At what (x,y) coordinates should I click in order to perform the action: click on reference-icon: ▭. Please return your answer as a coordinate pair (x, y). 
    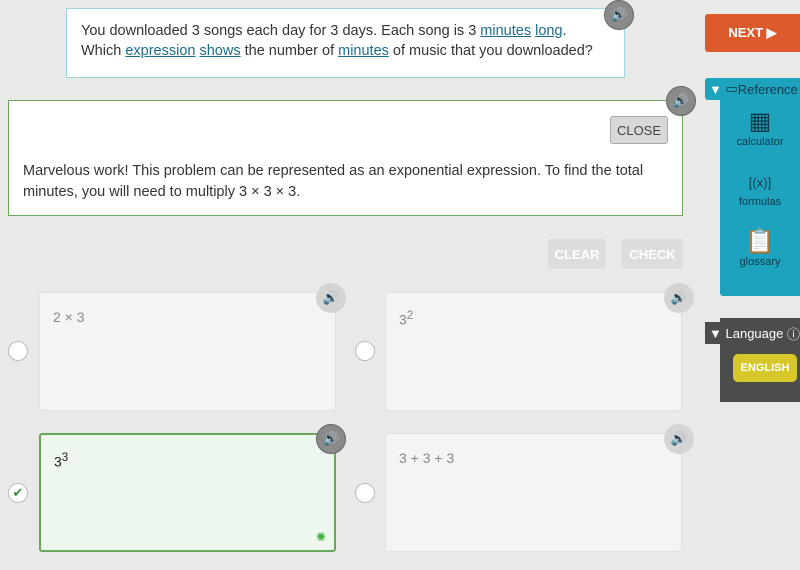
    Looking at the image, I should click on (731, 88).